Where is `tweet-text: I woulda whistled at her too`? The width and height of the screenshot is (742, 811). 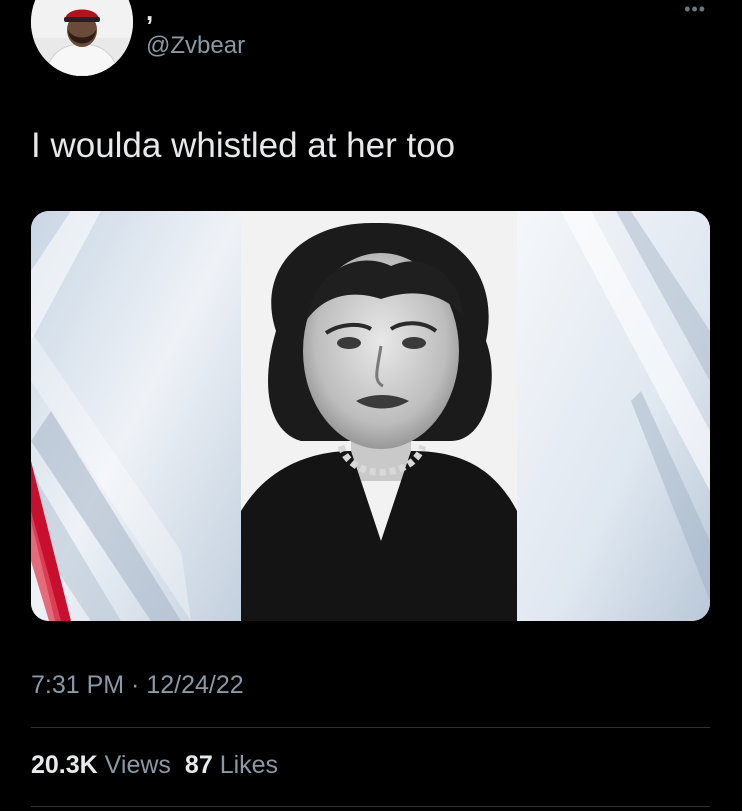
tweet-text: I woulda whistled at her too is located at coordinates (243, 145).